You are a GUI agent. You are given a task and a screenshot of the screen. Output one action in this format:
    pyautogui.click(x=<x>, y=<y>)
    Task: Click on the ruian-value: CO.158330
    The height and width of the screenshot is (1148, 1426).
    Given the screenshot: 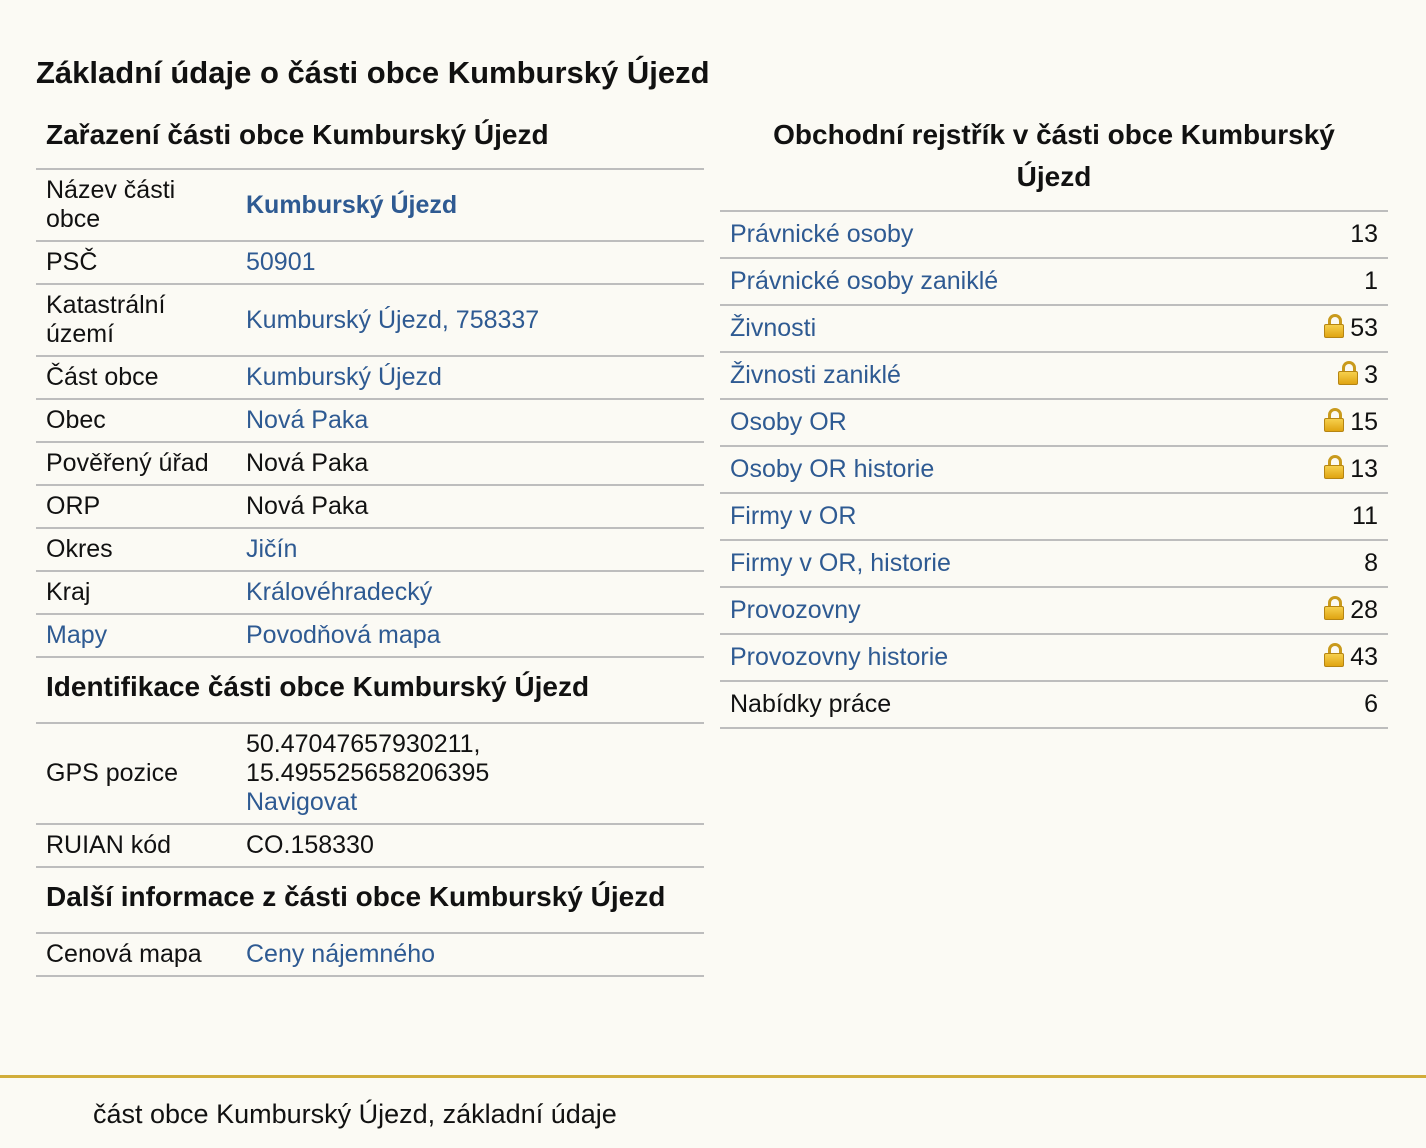 What is the action you would take?
    pyautogui.click(x=470, y=846)
    